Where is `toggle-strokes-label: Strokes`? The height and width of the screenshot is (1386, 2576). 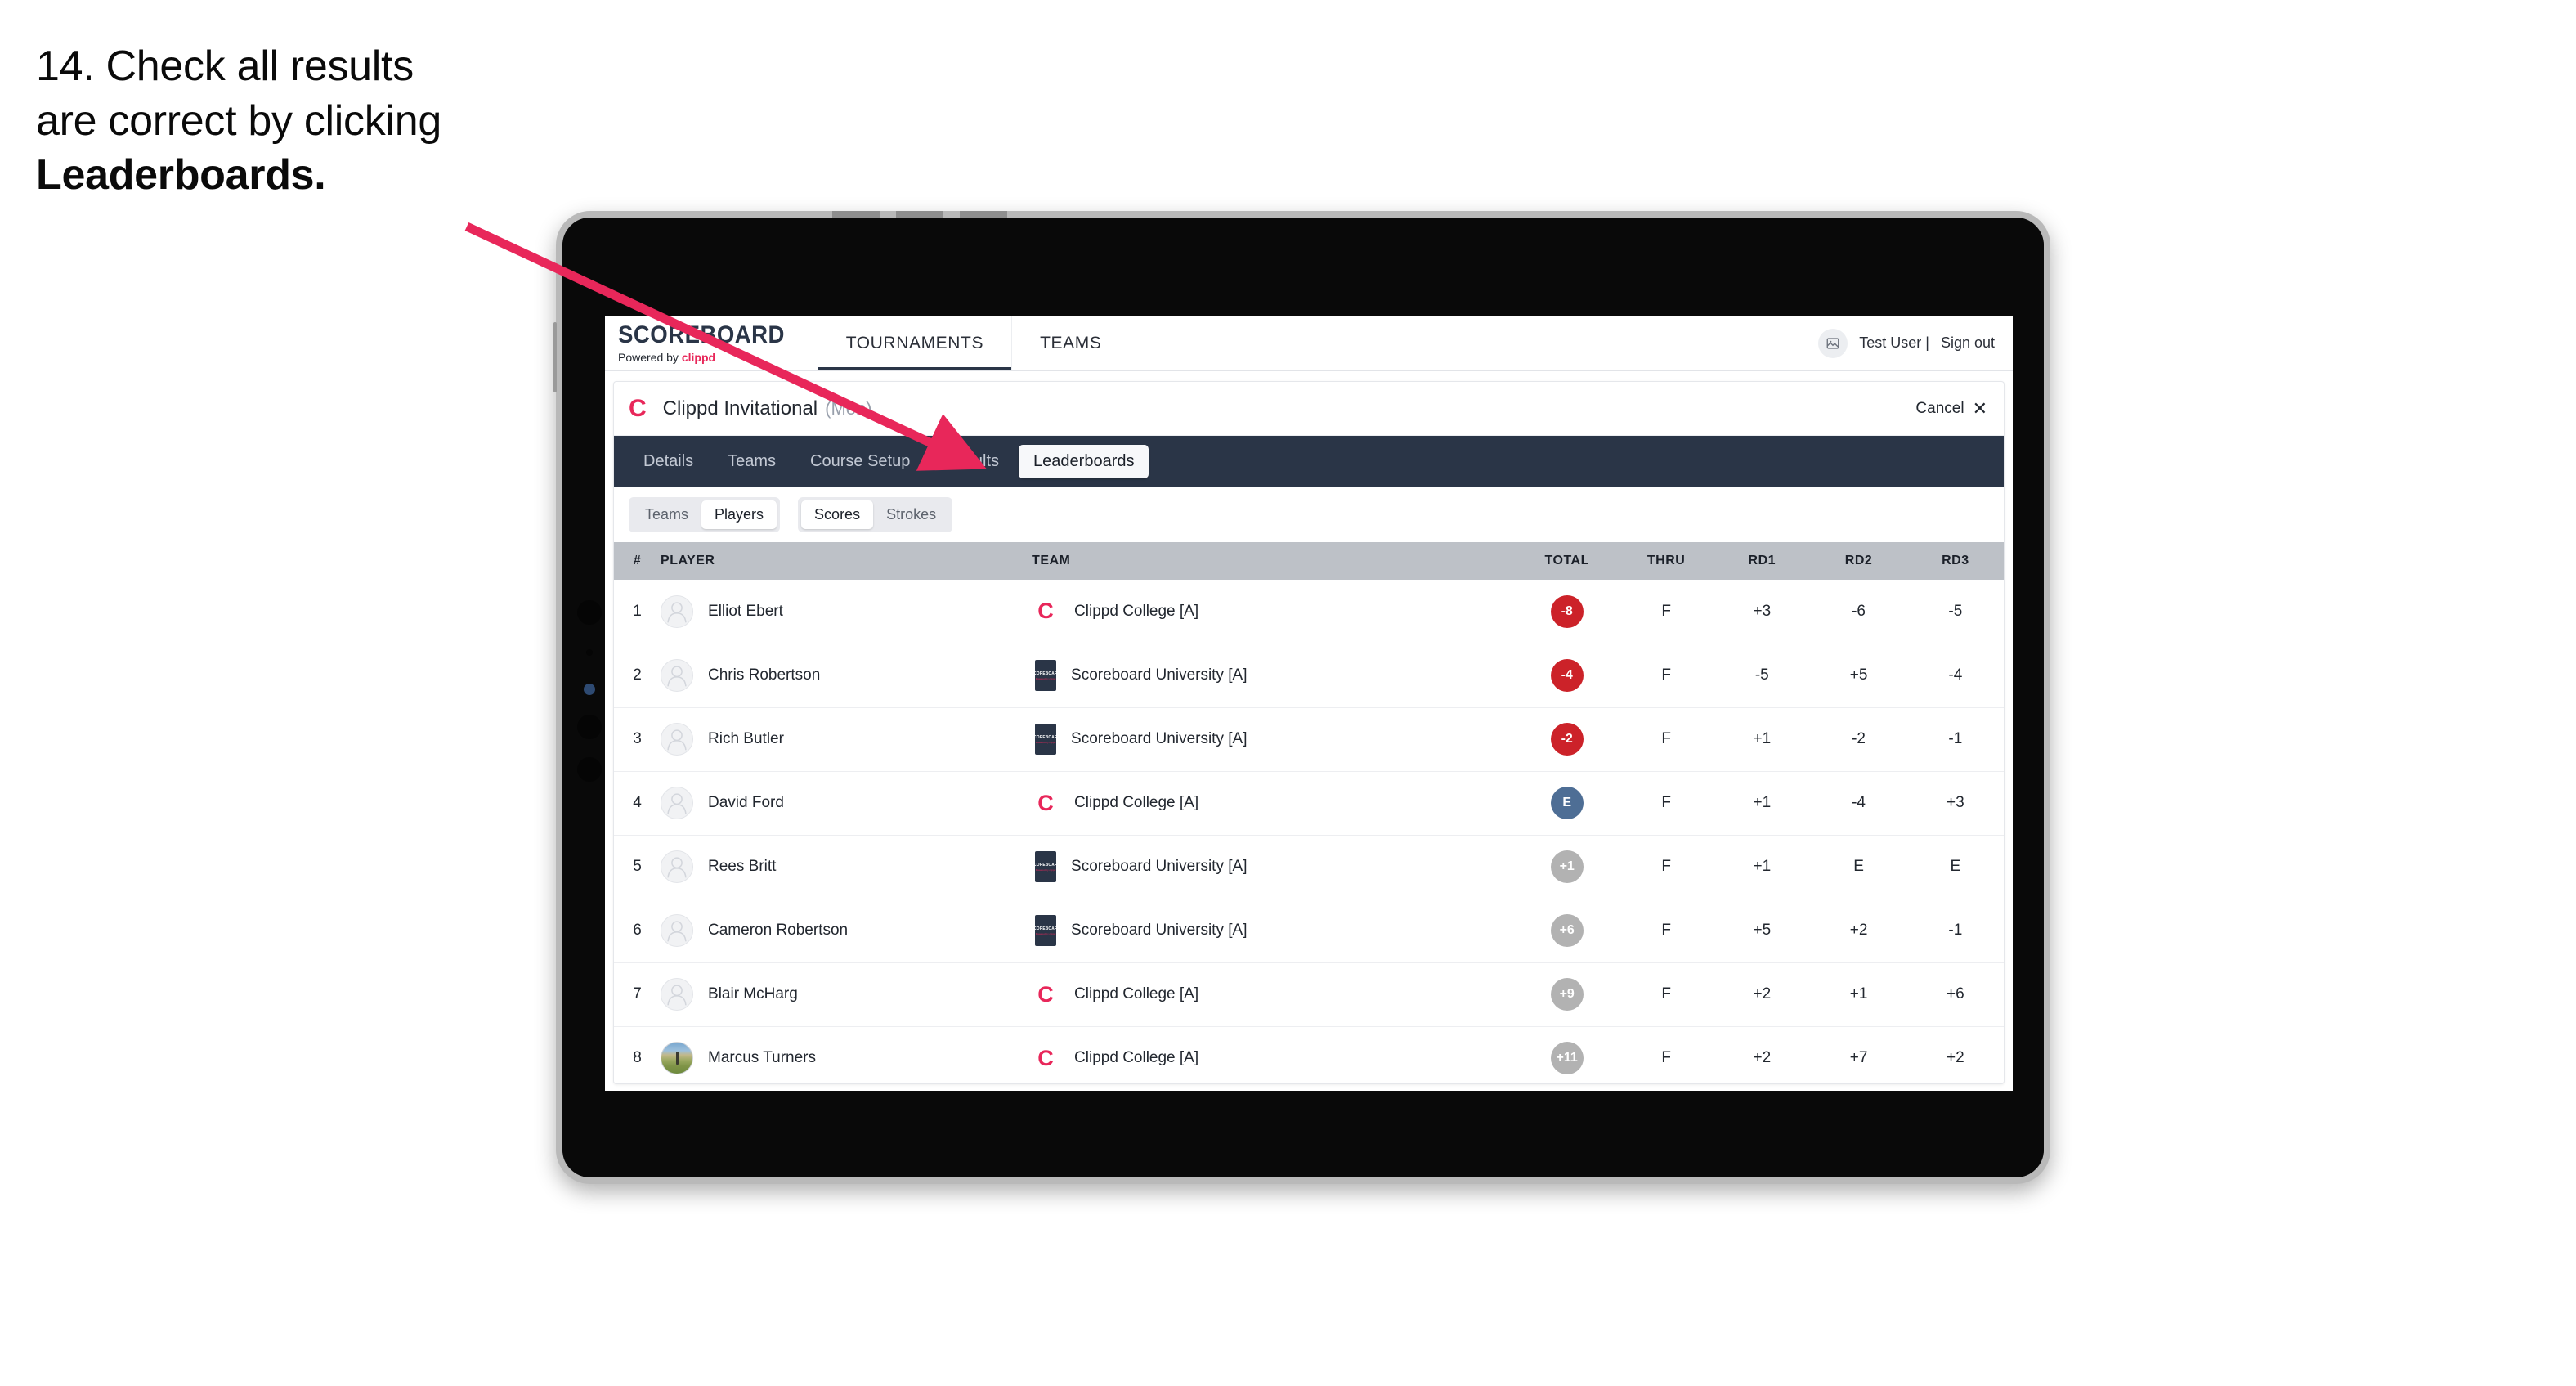 toggle-strokes-label: Strokes is located at coordinates (912, 514).